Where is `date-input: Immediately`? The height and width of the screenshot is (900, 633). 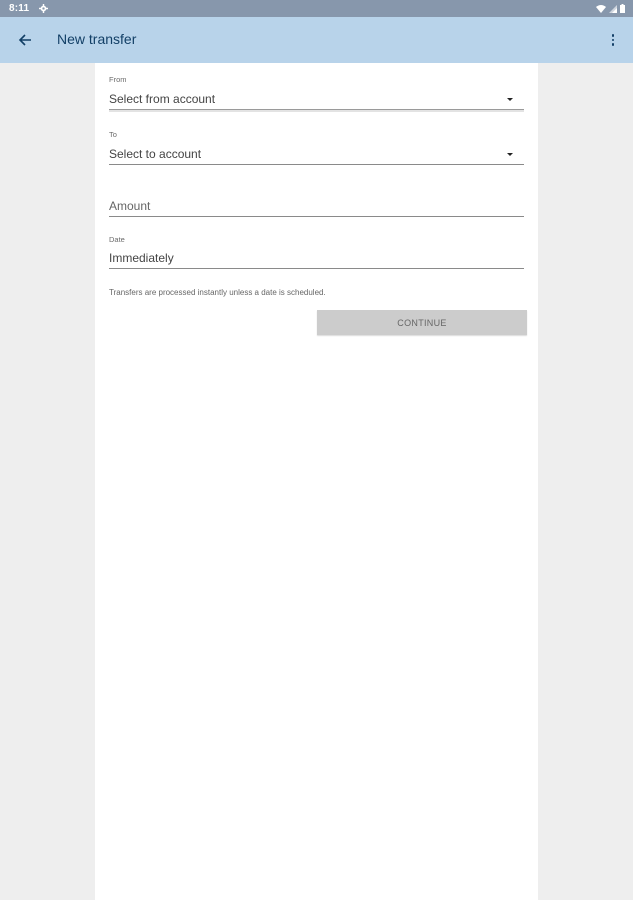 date-input: Immediately is located at coordinates (316, 259).